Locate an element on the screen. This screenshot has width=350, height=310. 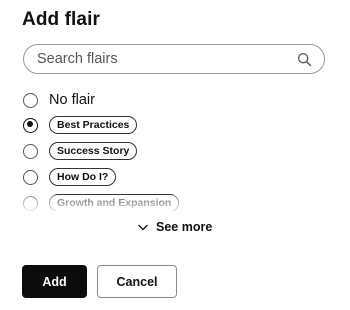
flair-option-success-story: Success Story is located at coordinates (80, 151).